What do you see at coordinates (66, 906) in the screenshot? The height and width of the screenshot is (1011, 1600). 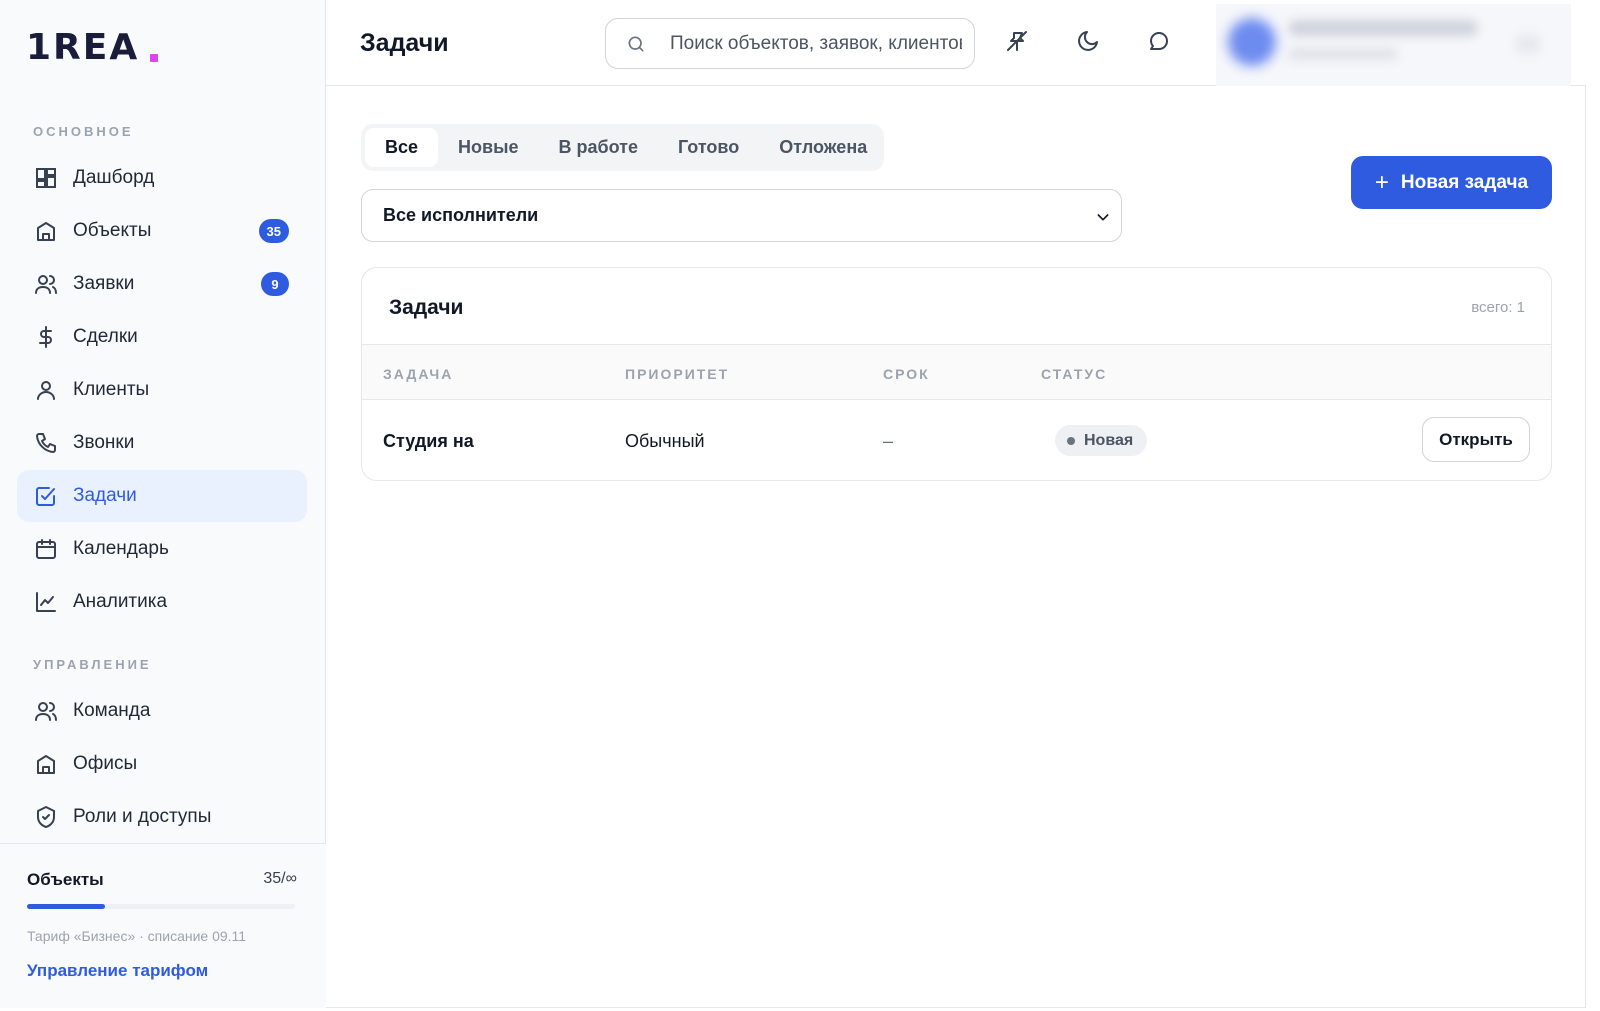 I see `quota-progress-fill` at bounding box center [66, 906].